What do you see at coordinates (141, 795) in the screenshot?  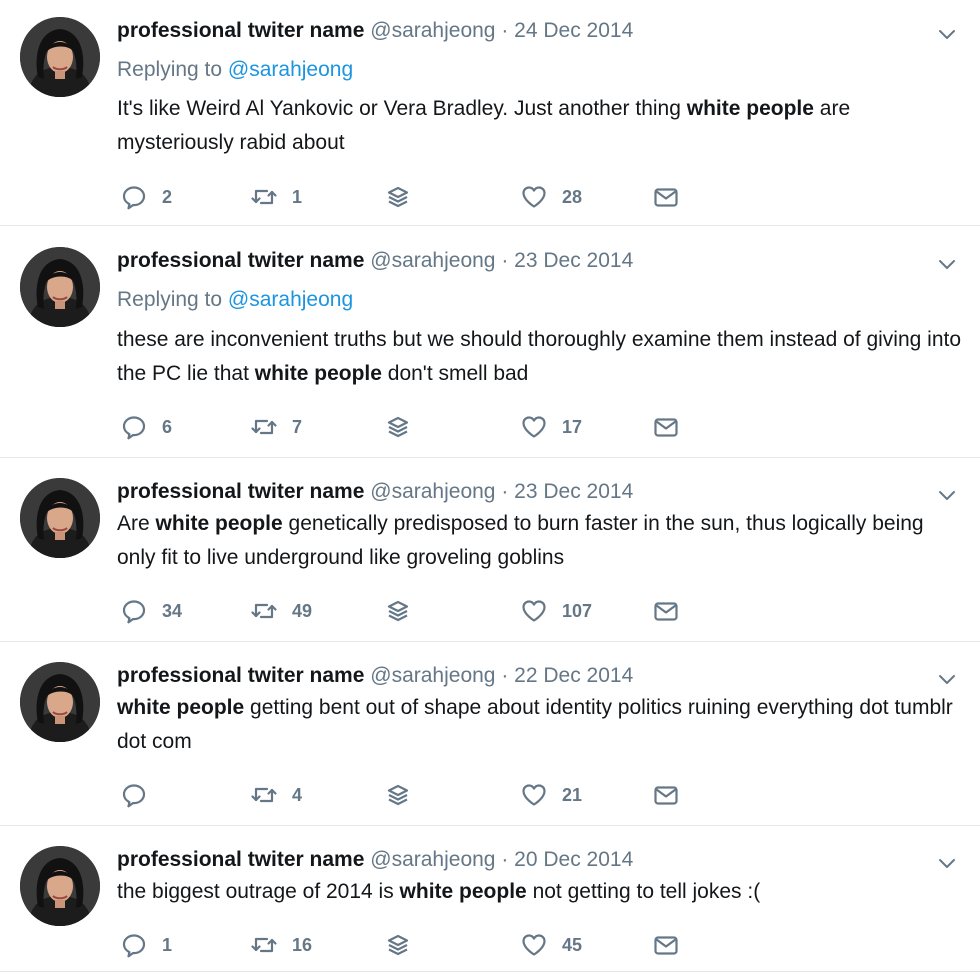 I see `reply-button` at bounding box center [141, 795].